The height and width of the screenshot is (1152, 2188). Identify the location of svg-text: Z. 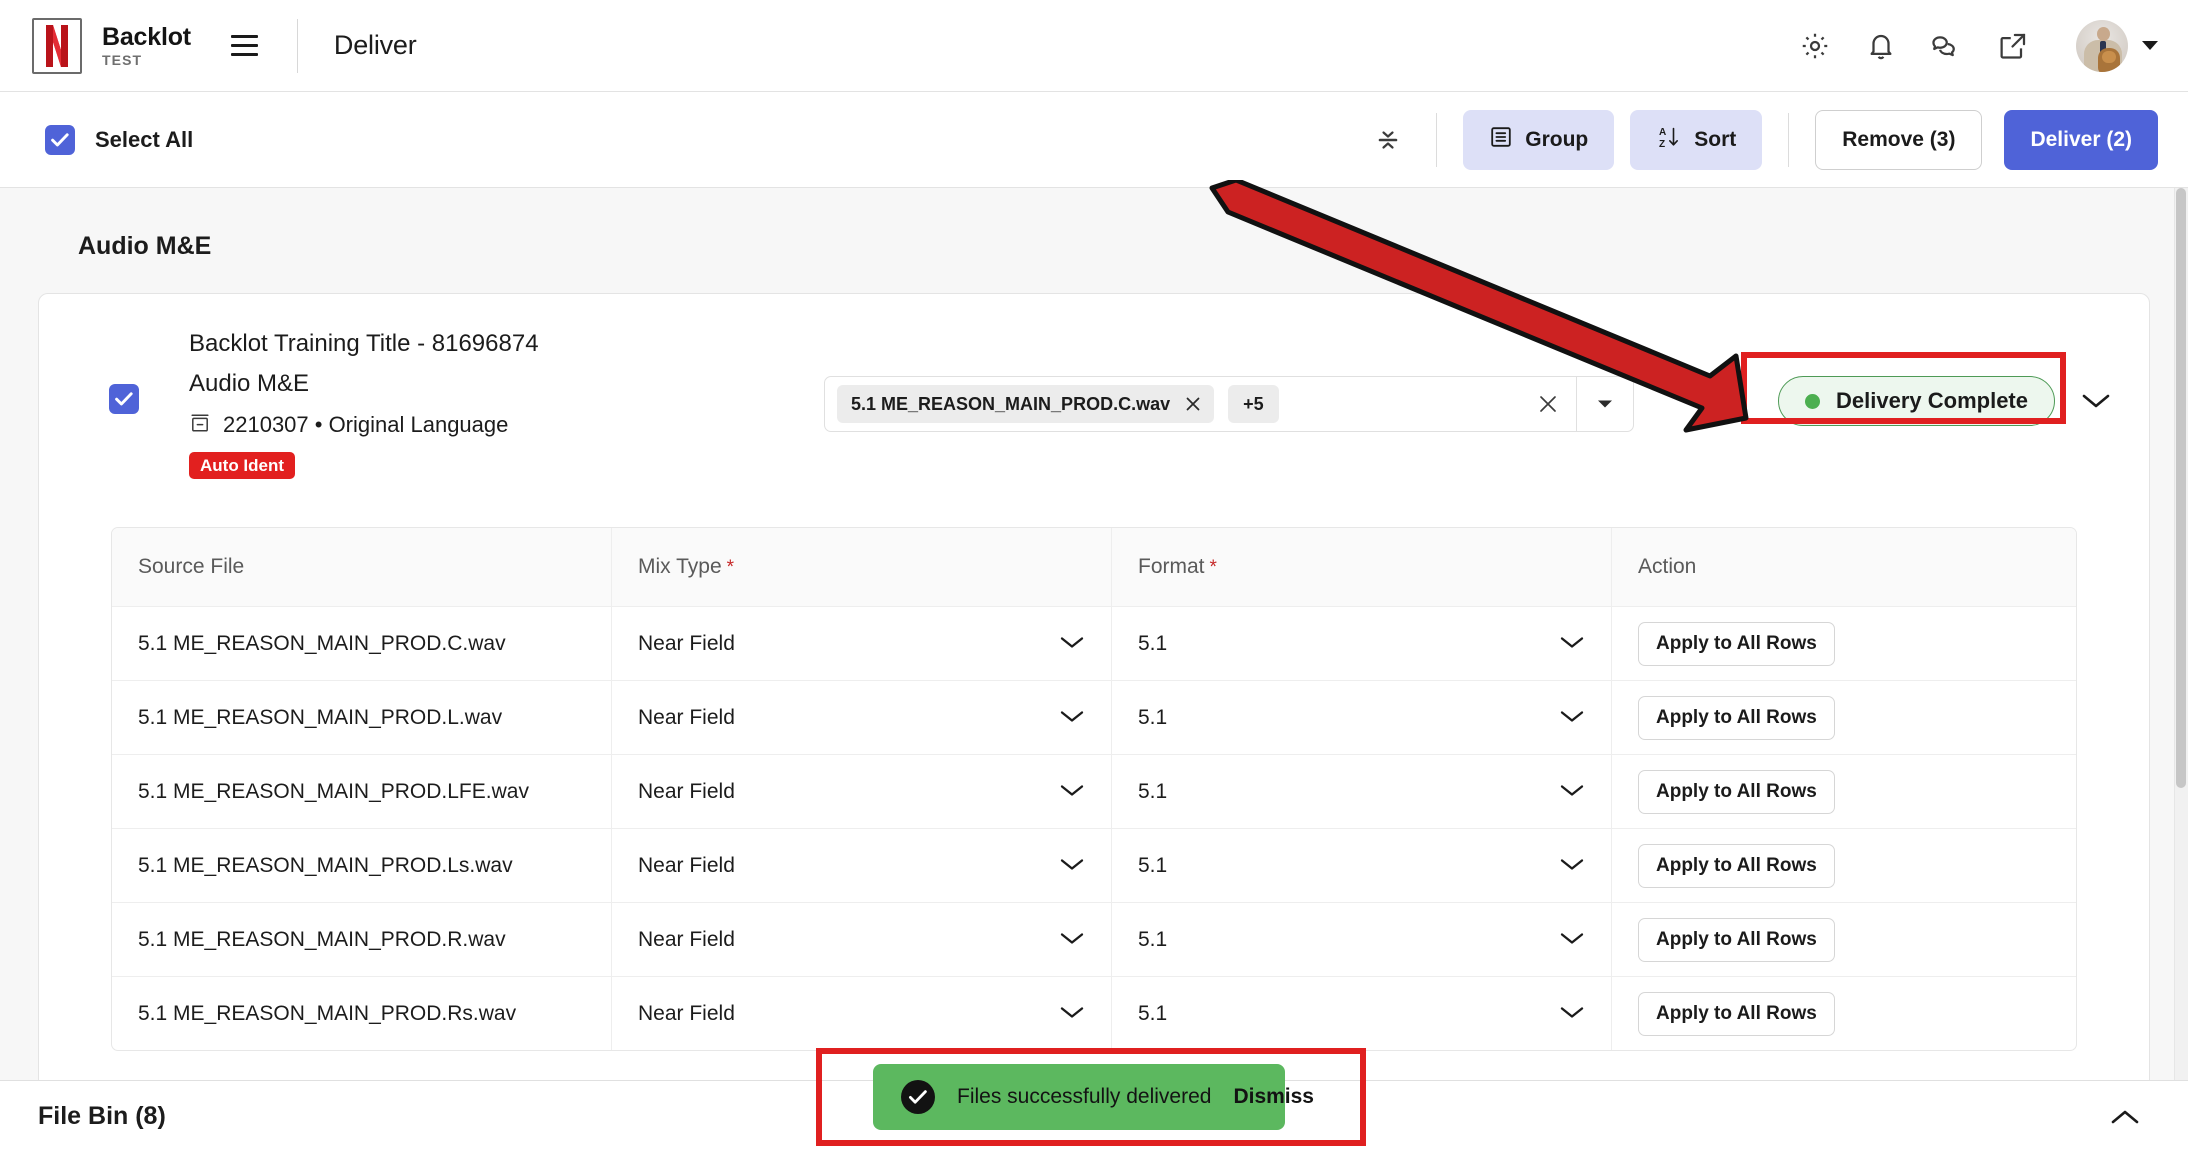
(1662, 144).